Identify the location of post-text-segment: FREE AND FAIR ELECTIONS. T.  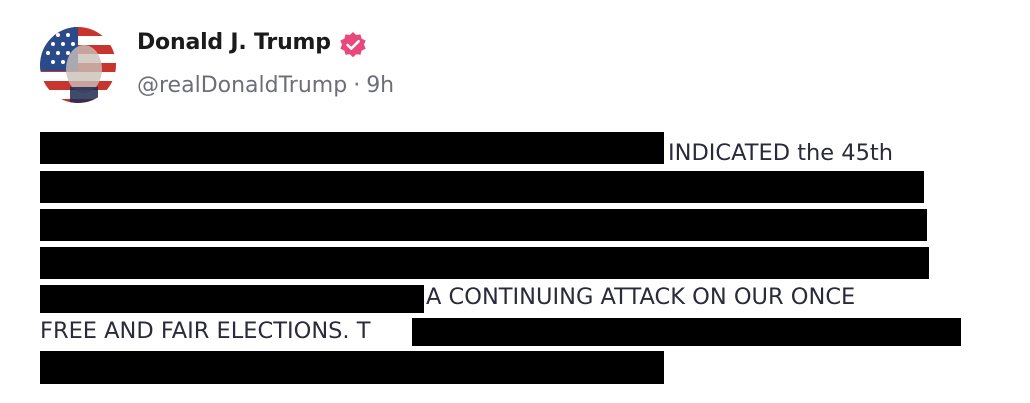
(205, 331).